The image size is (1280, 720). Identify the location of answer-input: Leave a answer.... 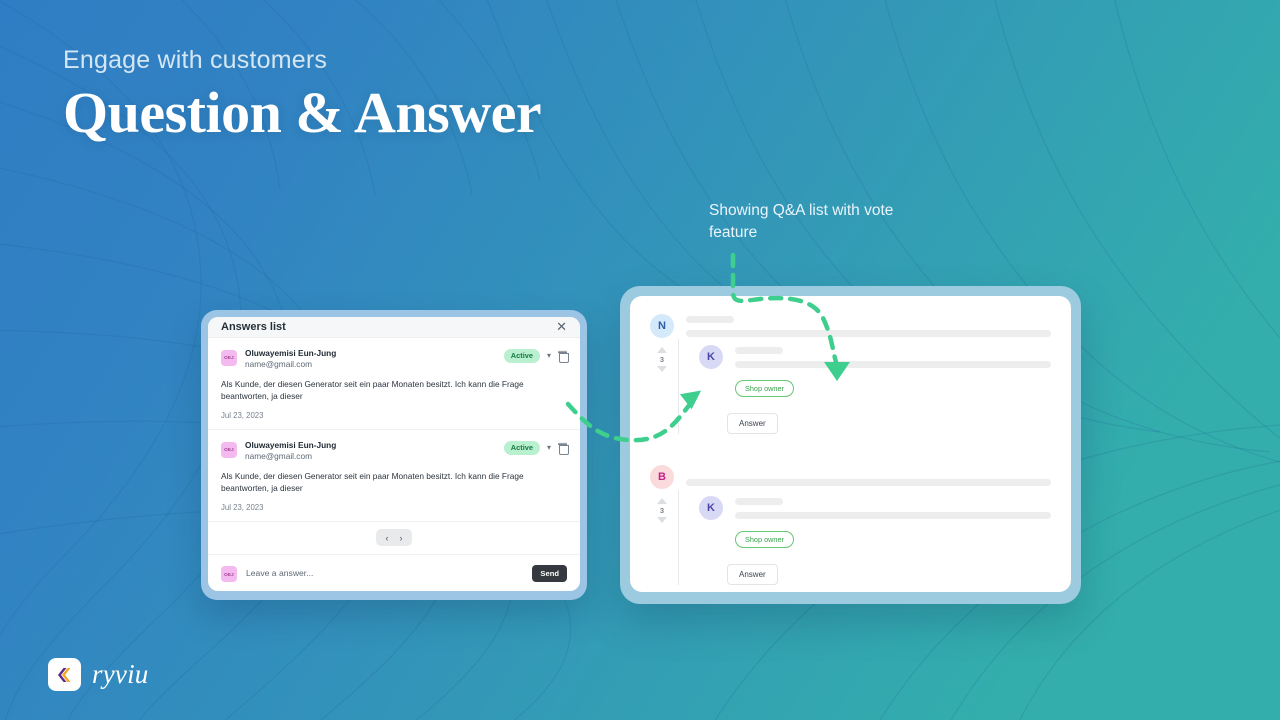
(384, 573).